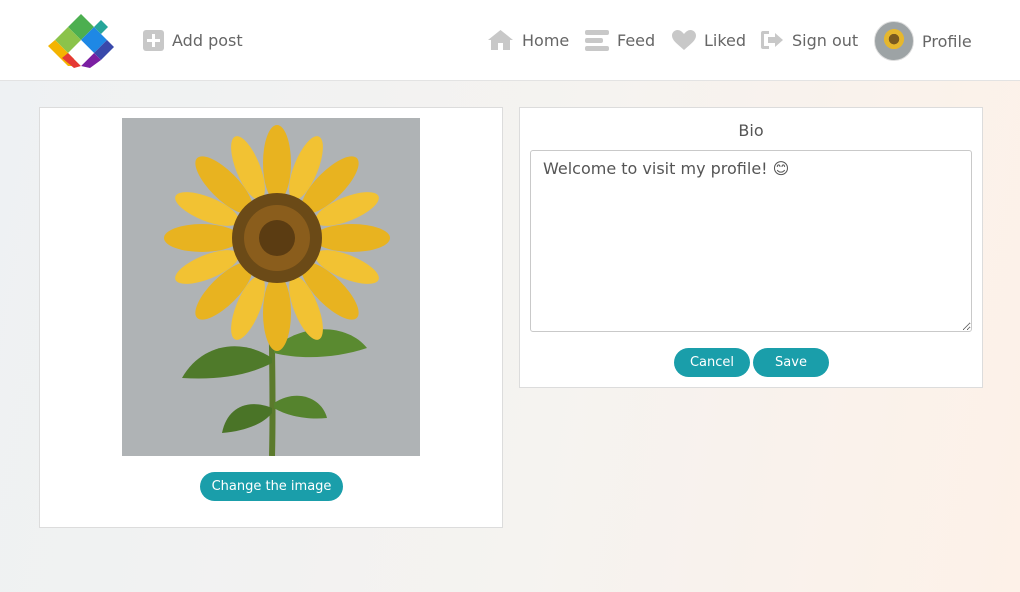 This screenshot has height=592, width=1020. What do you see at coordinates (725, 40) in the screenshot?
I see `liked-label: Liked` at bounding box center [725, 40].